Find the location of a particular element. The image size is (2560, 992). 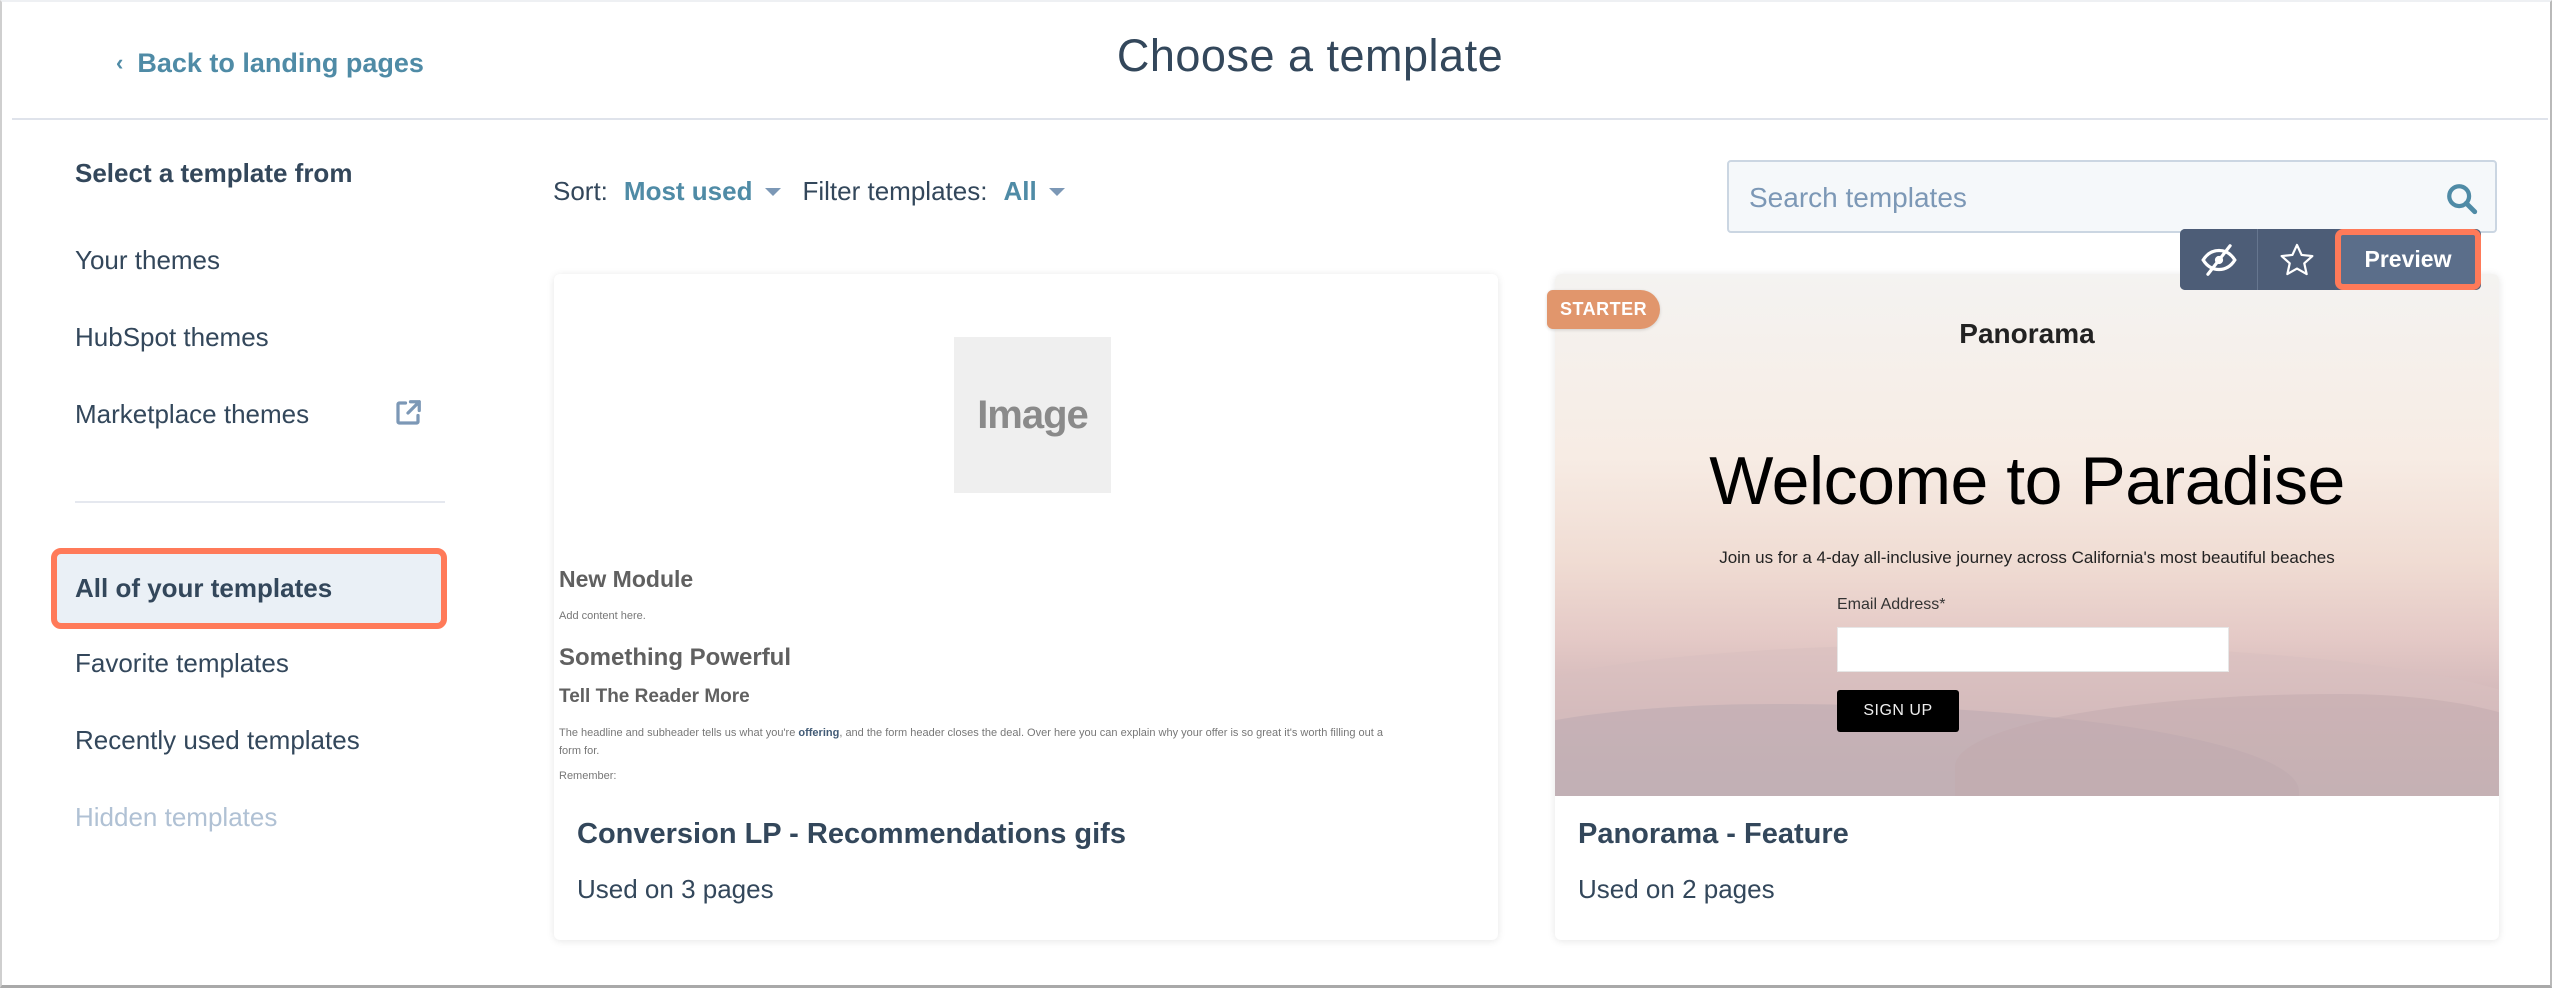

filter-dropdown: All is located at coordinates (1044, 191).